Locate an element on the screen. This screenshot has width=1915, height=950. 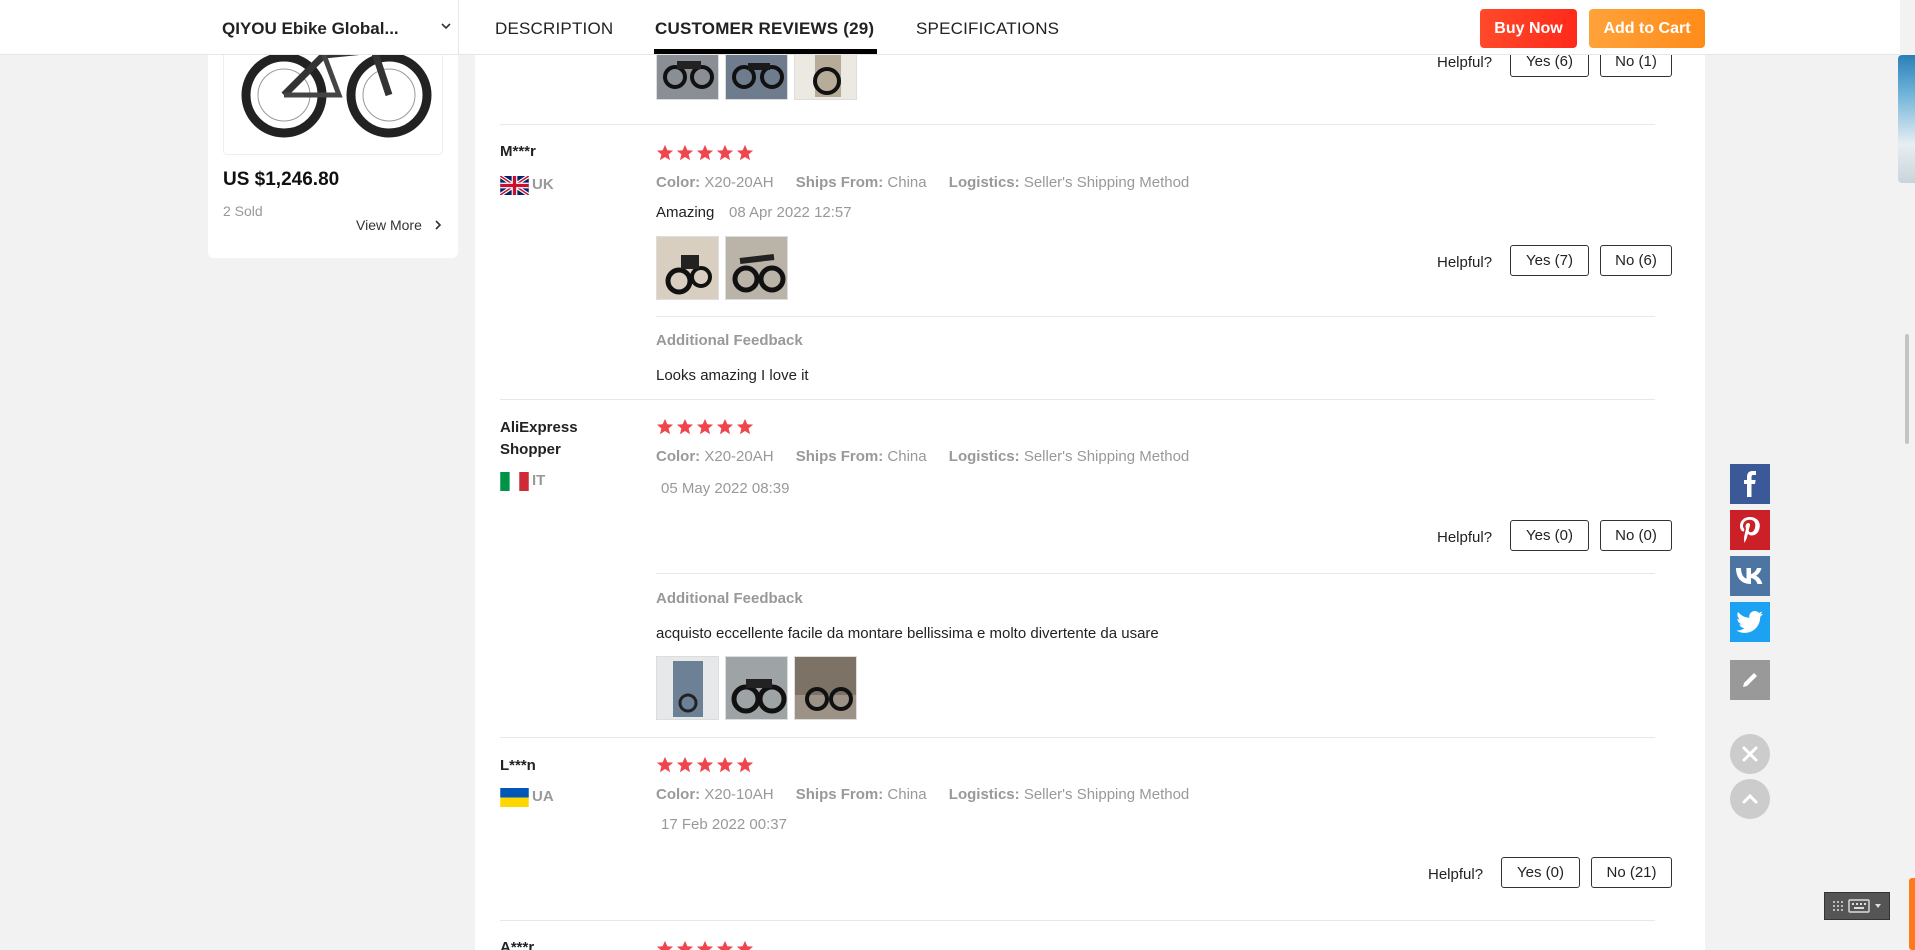
side-banner-image is located at coordinates (1906, 119).